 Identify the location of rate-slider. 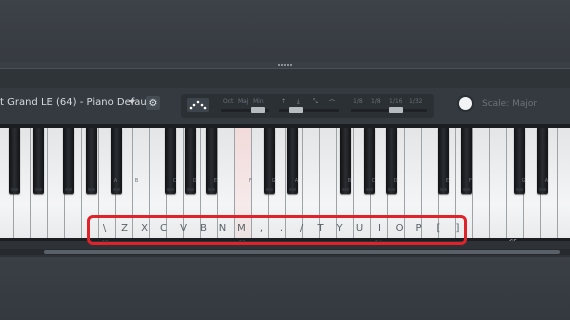
(389, 110).